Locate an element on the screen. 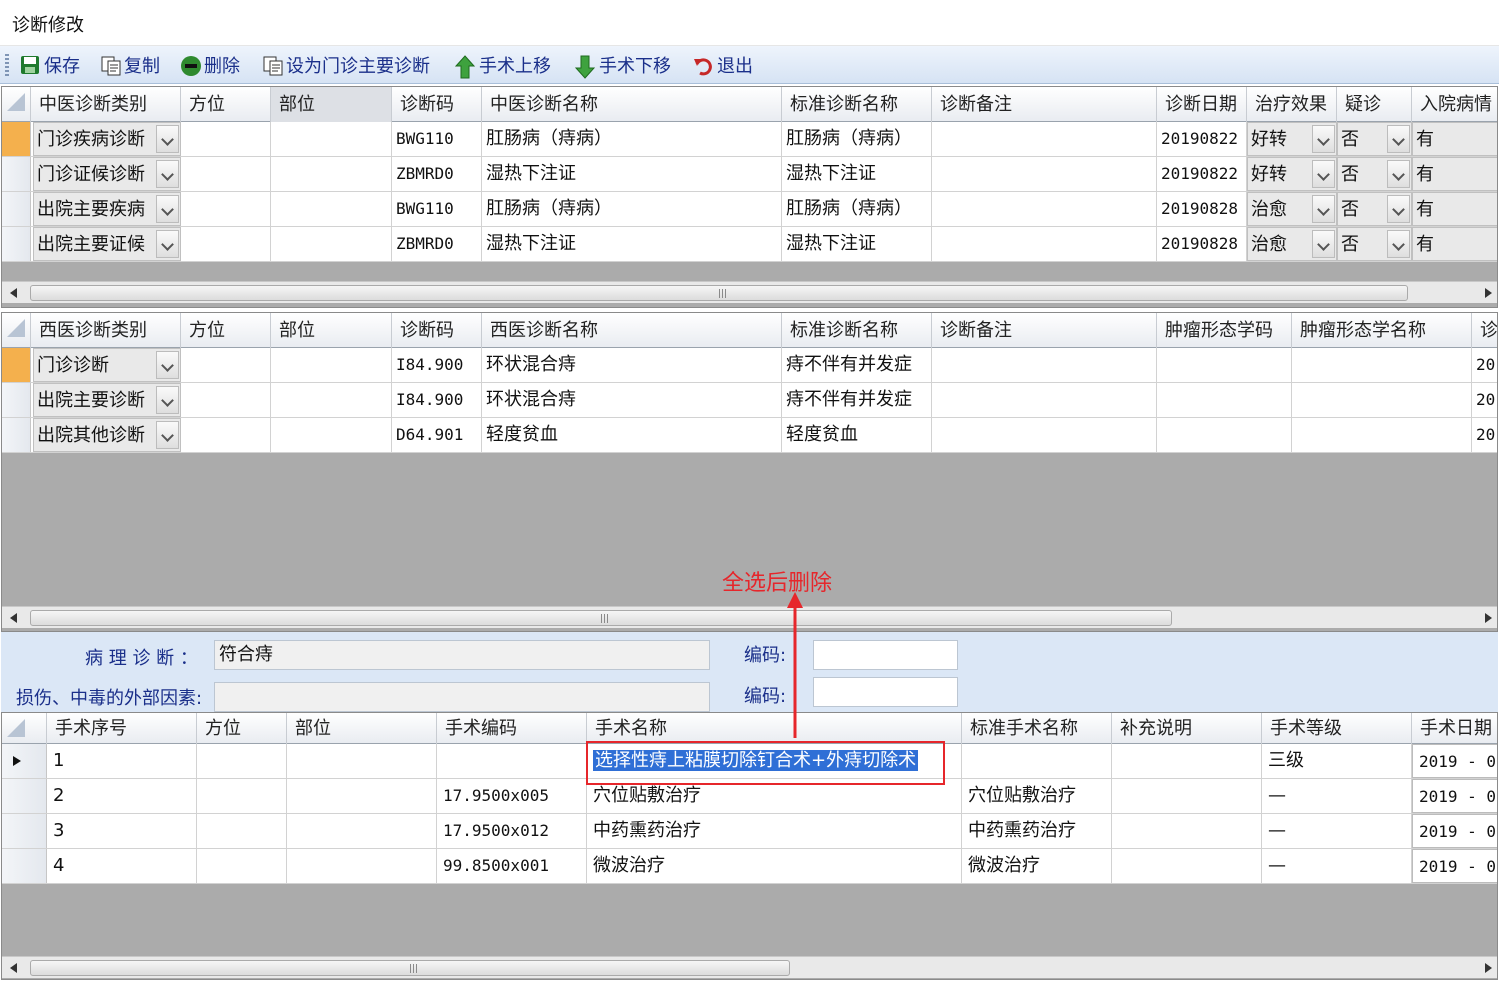 The width and height of the screenshot is (1499, 981). move-up-button: 手术上移 is located at coordinates (502, 65).